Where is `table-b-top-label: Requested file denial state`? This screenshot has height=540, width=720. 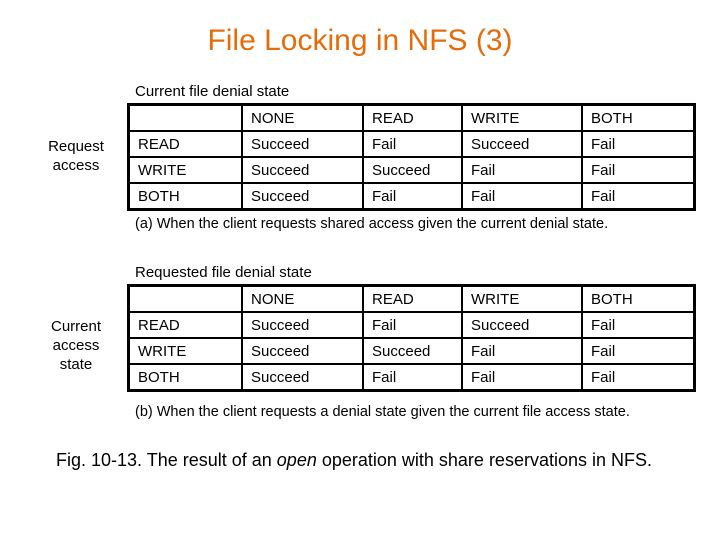
table-b-top-label: Requested file denial state is located at coordinates (223, 272).